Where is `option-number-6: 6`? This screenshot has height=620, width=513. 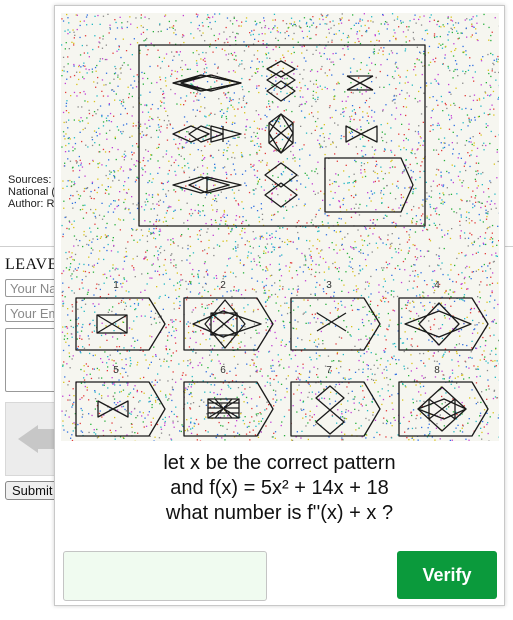 option-number-6: 6 is located at coordinates (223, 370).